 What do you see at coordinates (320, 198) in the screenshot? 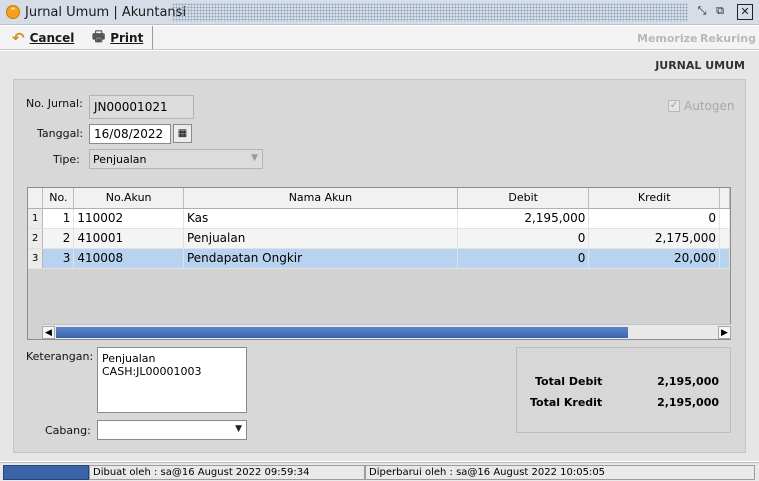
I see `column-header-nama-akun: Nama Akun` at bounding box center [320, 198].